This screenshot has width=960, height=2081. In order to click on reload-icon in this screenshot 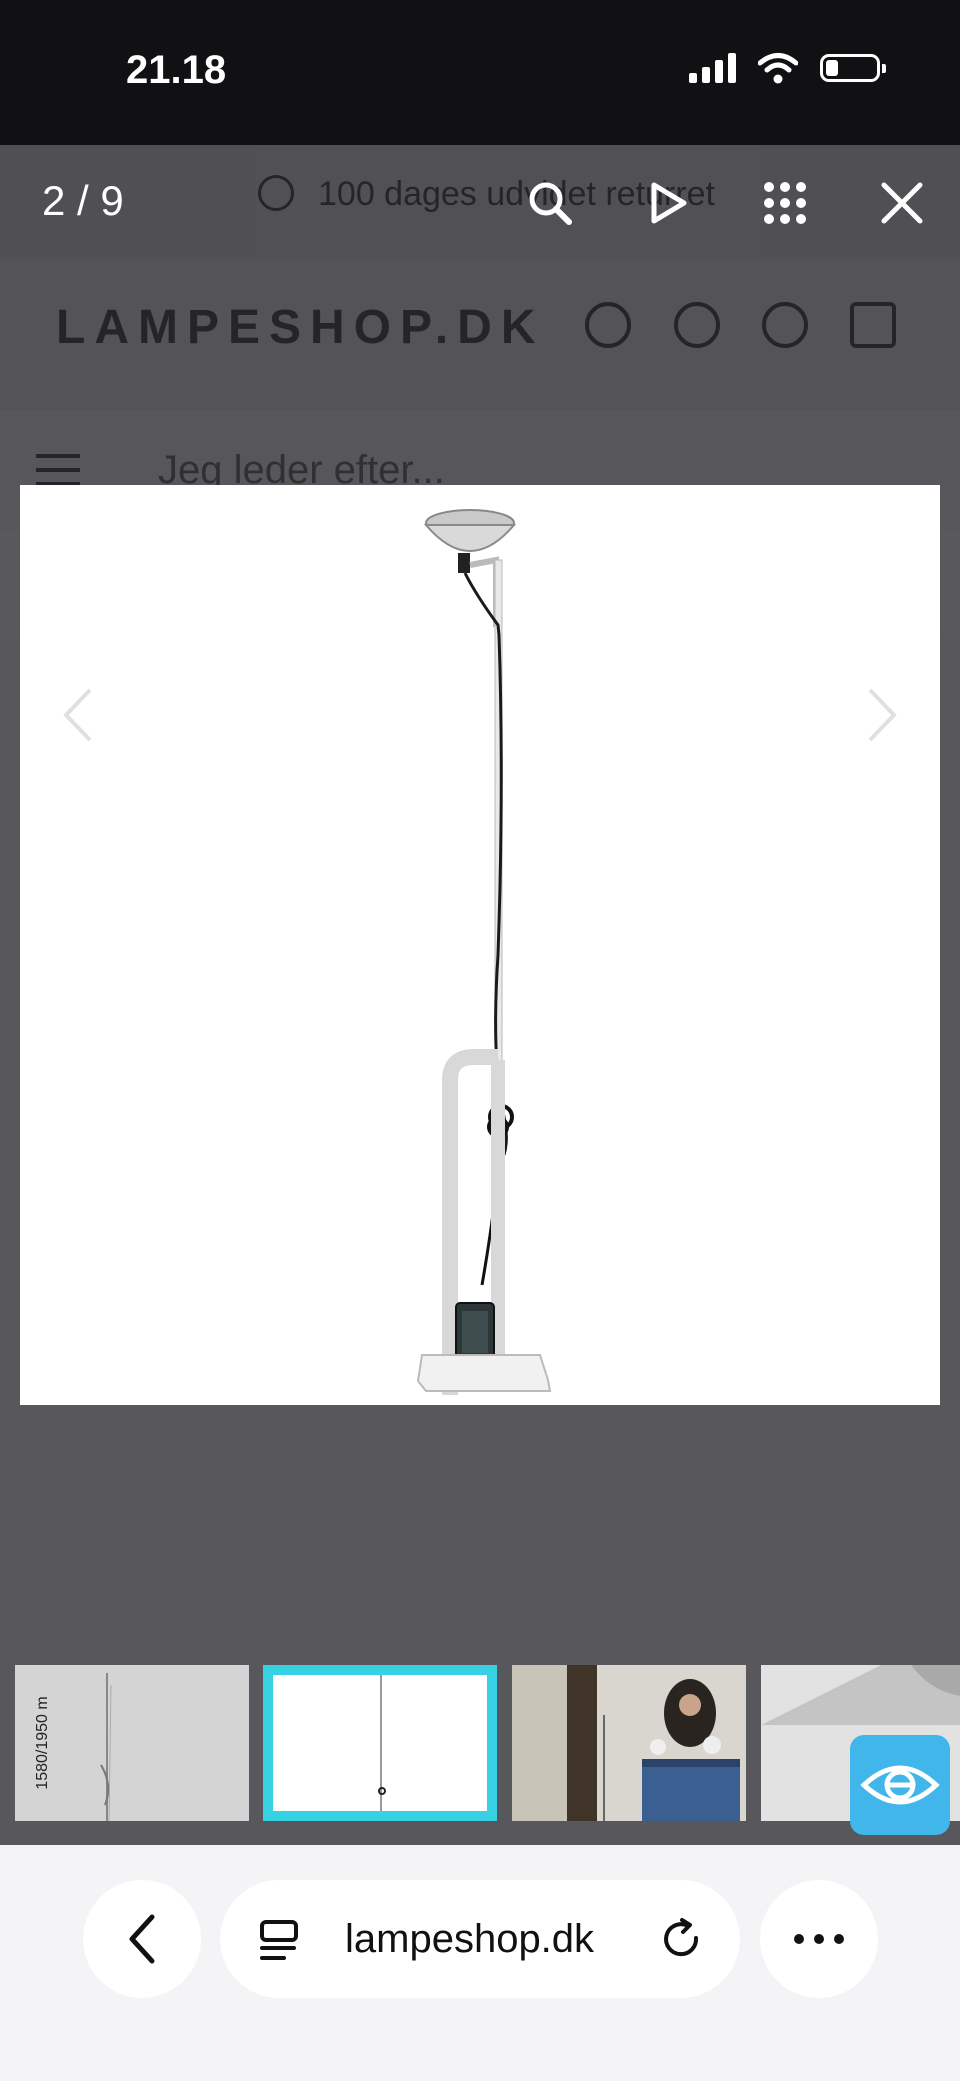, I will do `click(682, 1940)`.